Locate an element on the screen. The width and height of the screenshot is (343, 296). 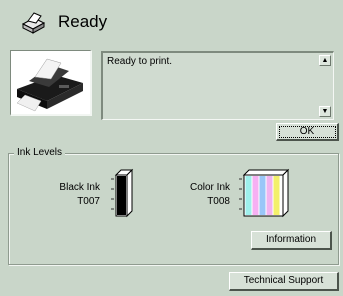
black-ink-info: Black Ink T007 is located at coordinates (70, 195).